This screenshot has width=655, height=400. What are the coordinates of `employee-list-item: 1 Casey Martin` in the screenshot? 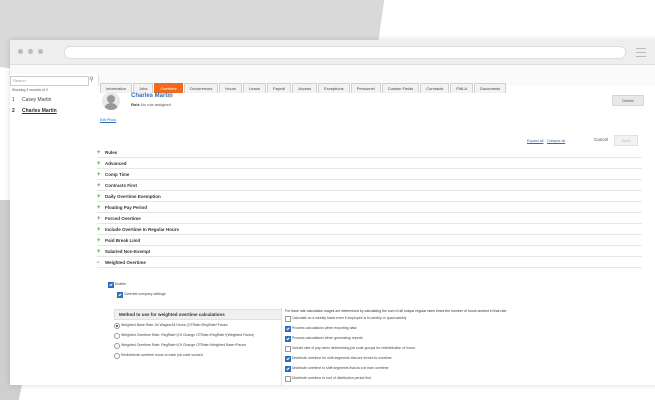 It's located at (31, 100).